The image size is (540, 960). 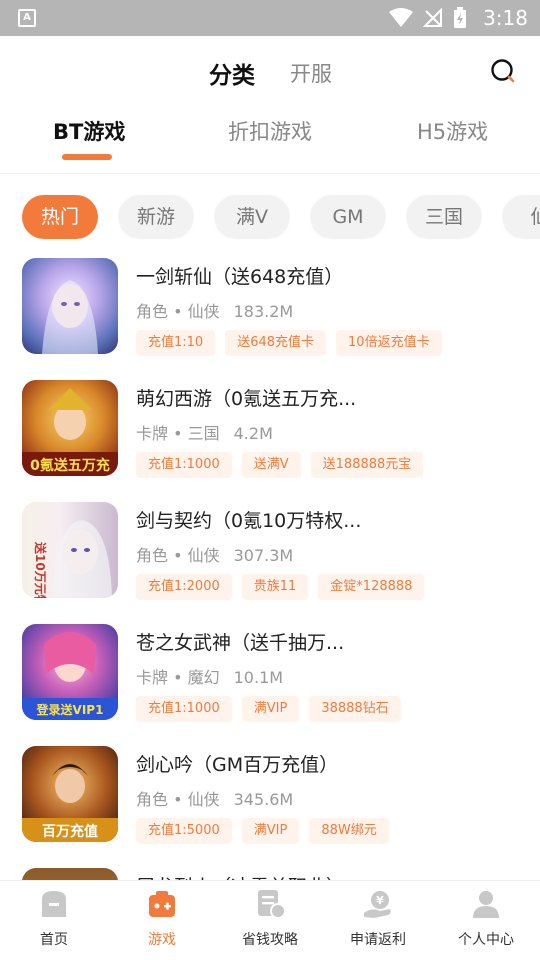 What do you see at coordinates (505, 18) in the screenshot?
I see `status-time: 3:18` at bounding box center [505, 18].